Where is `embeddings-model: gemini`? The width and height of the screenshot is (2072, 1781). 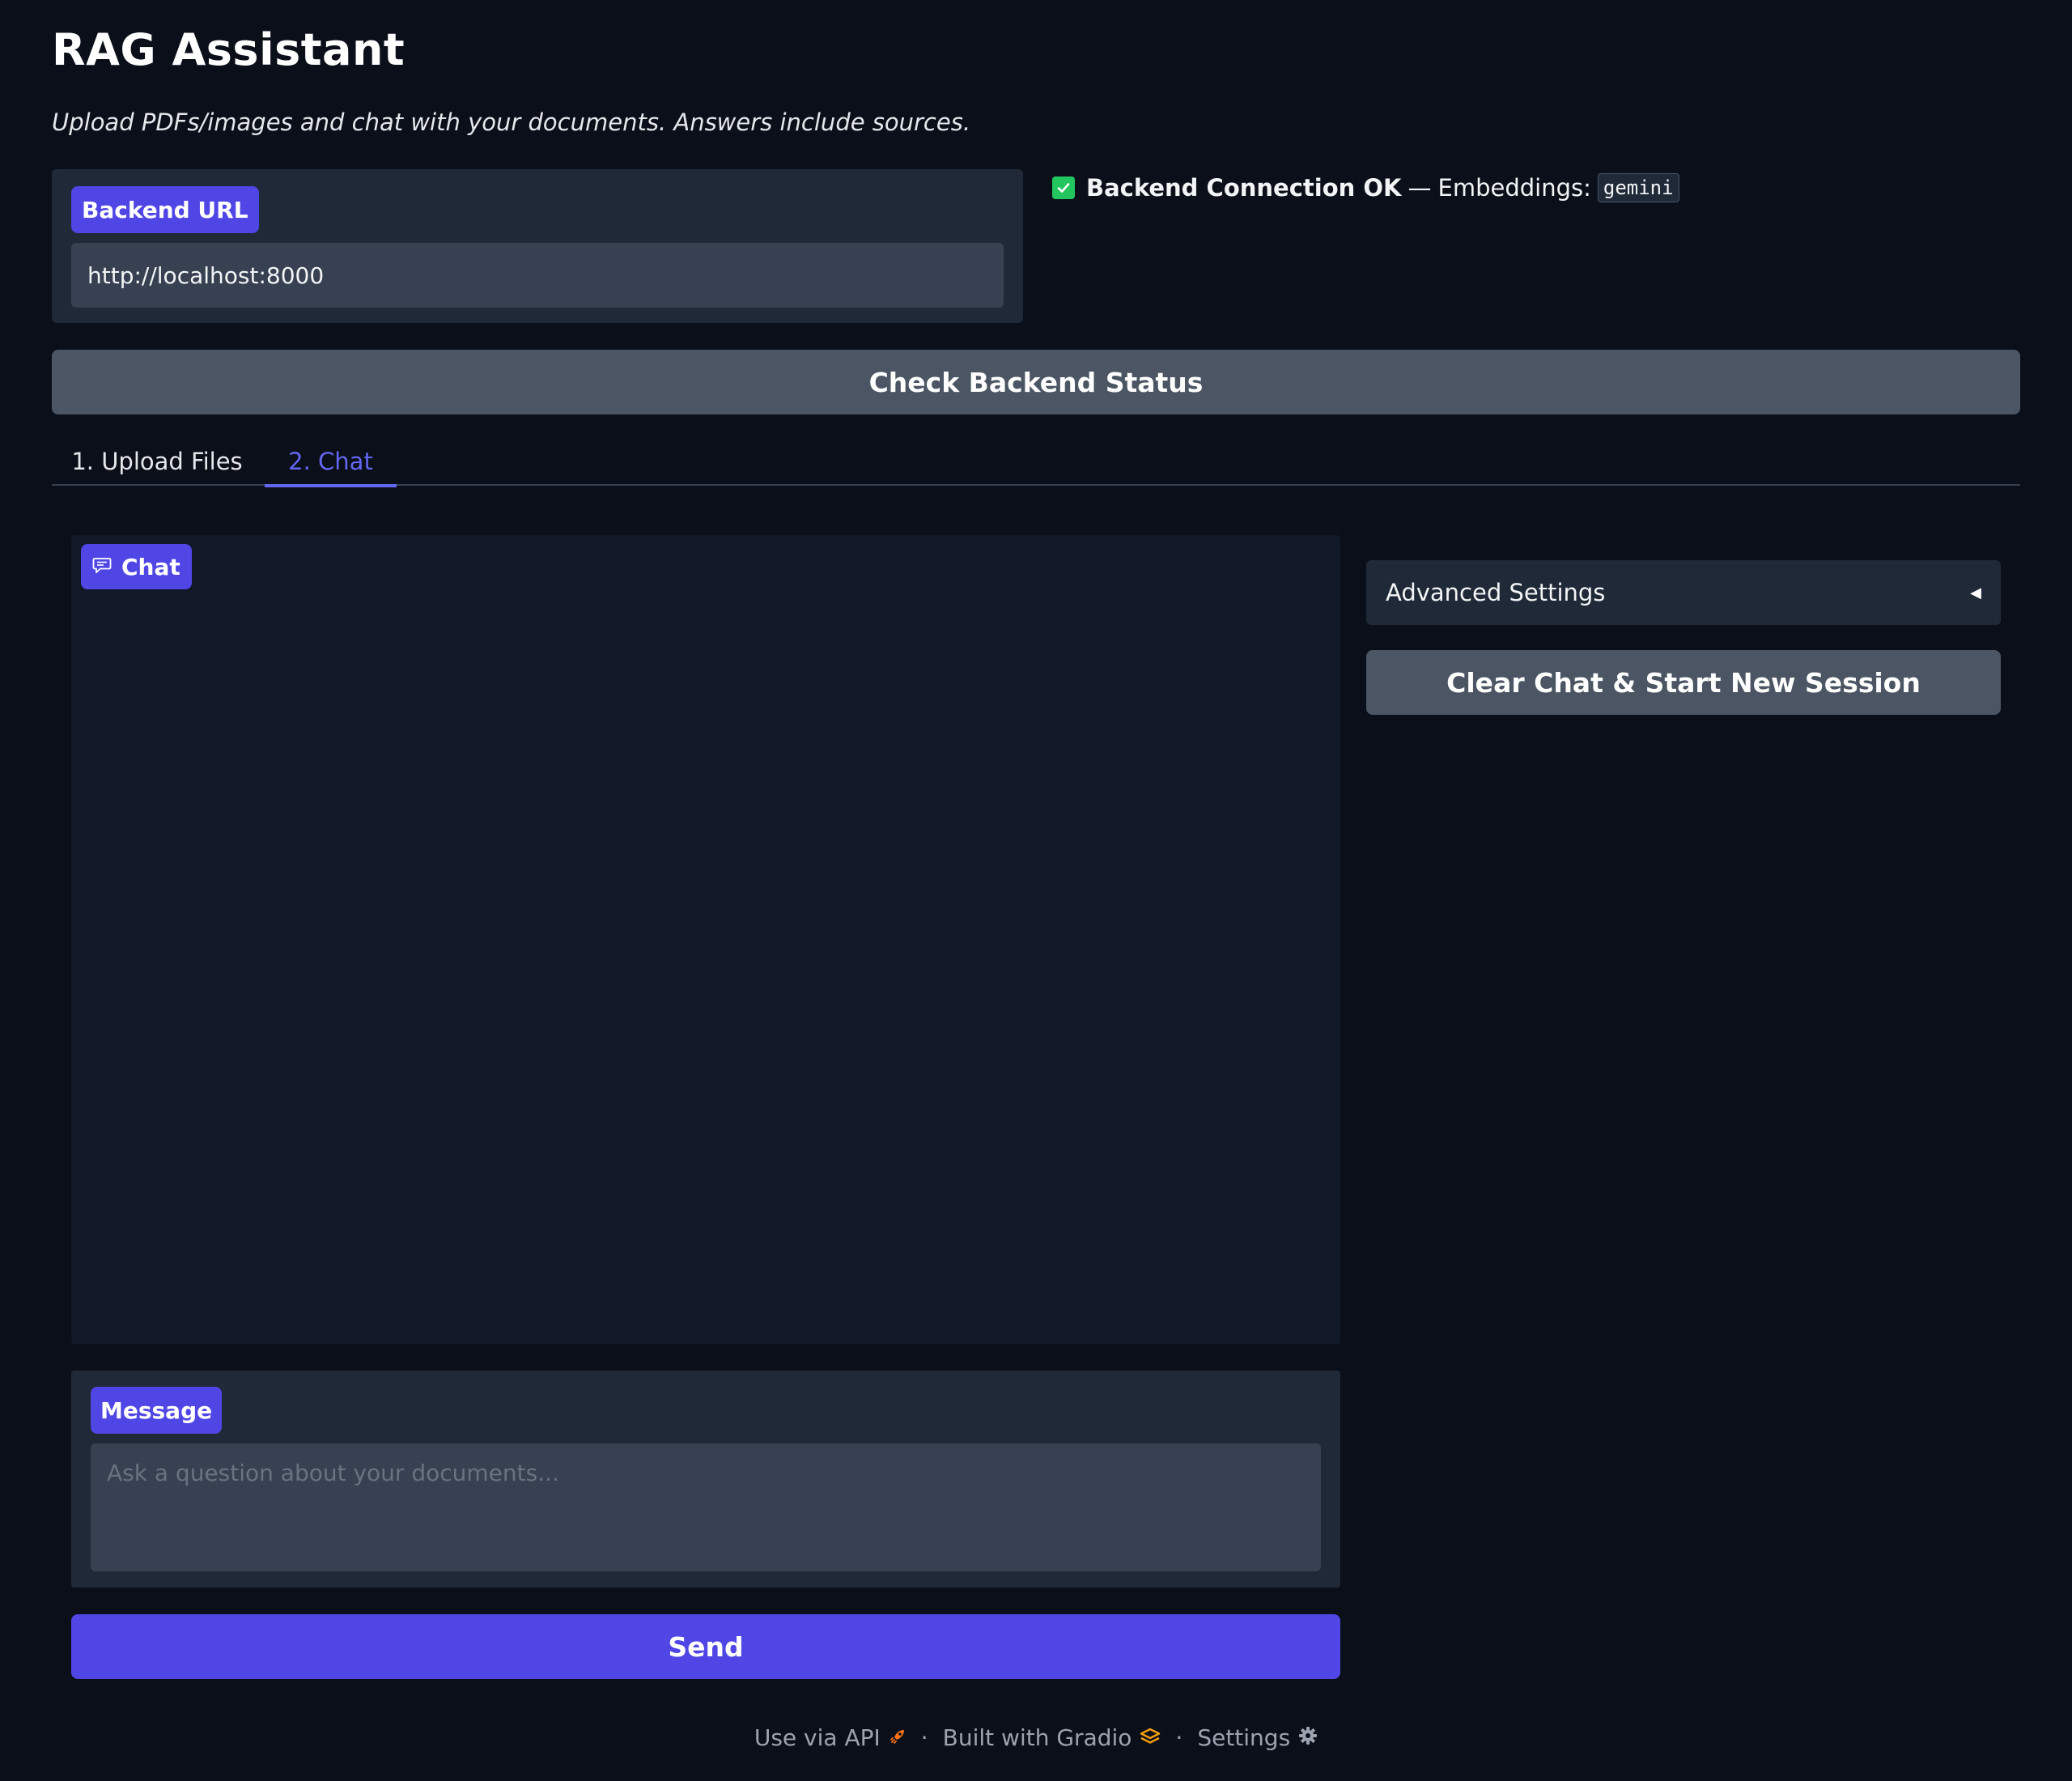 embeddings-model: gemini is located at coordinates (1638, 188).